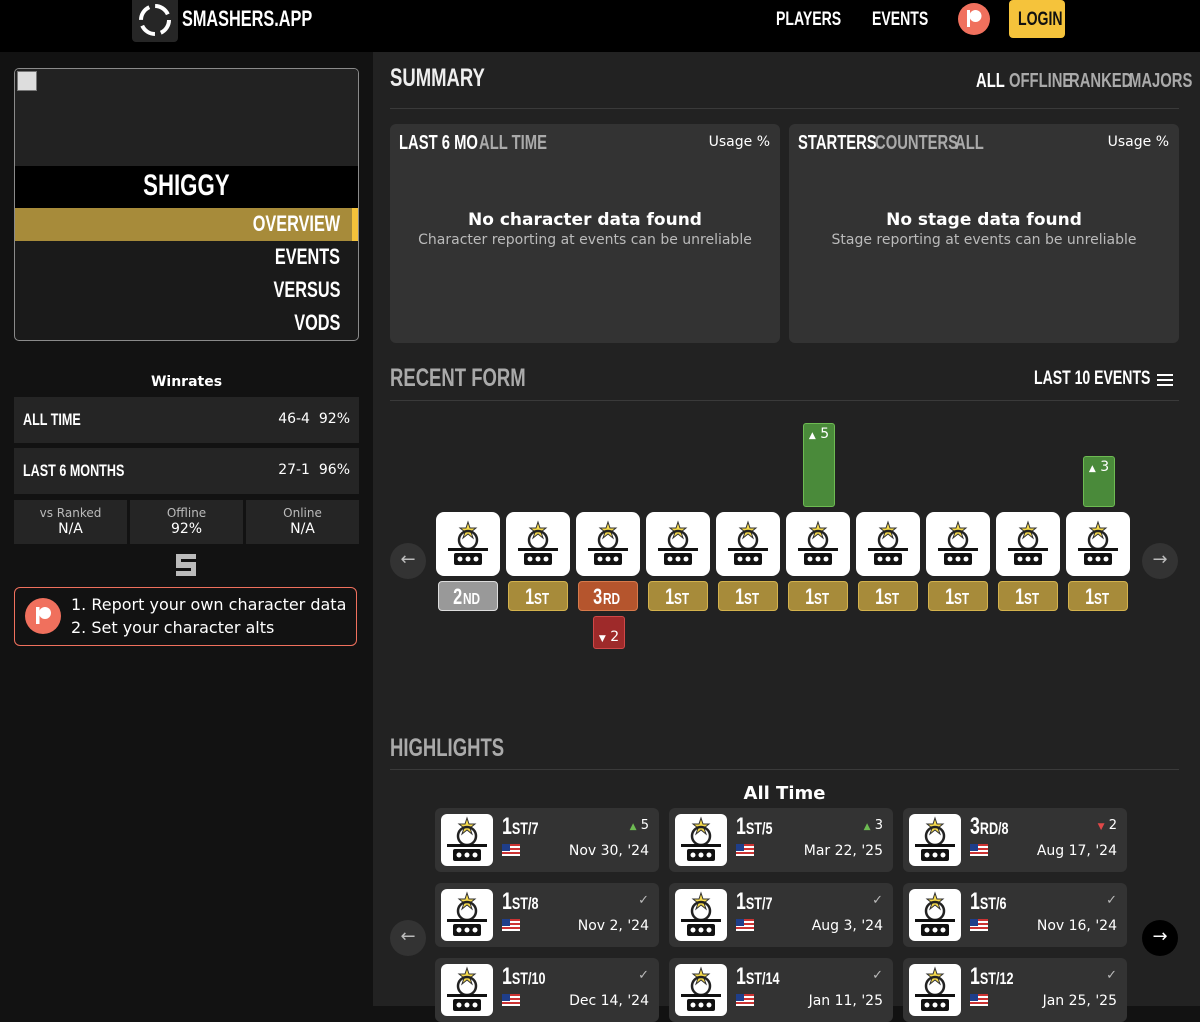 The width and height of the screenshot is (1200, 1022). I want to click on winrate-all-time: ALL TIME 46-4 92%, so click(186, 420).